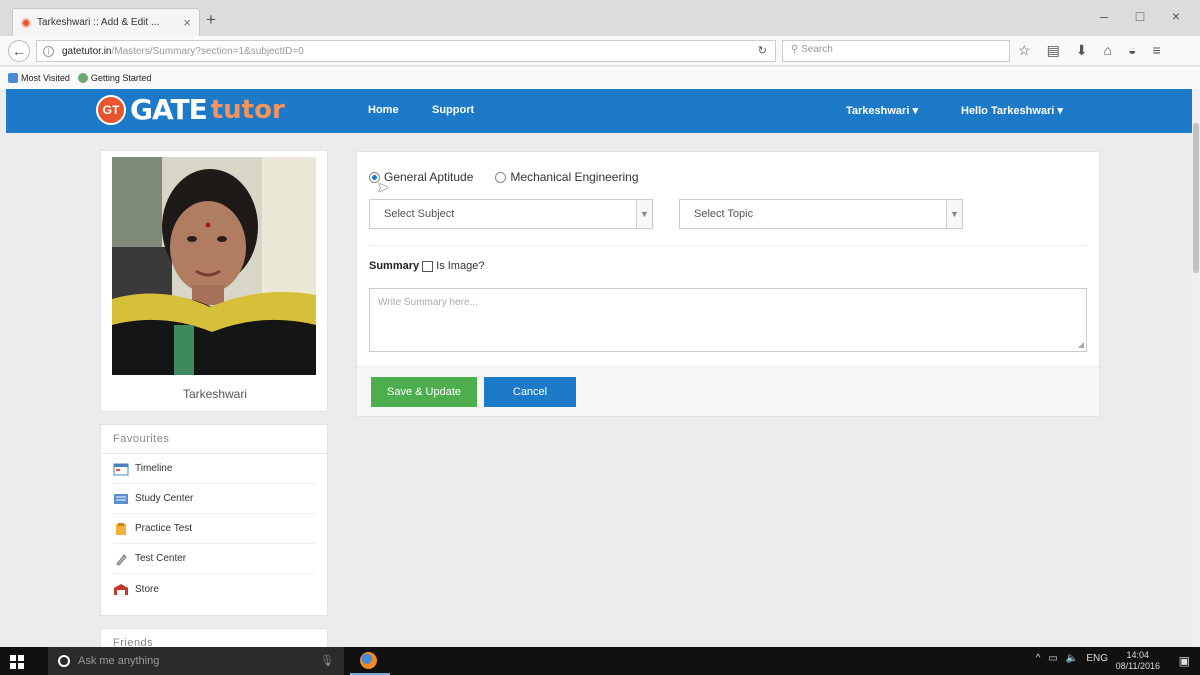 The image size is (1200, 675). What do you see at coordinates (1052, 658) in the screenshot?
I see `network-icon: ▭` at bounding box center [1052, 658].